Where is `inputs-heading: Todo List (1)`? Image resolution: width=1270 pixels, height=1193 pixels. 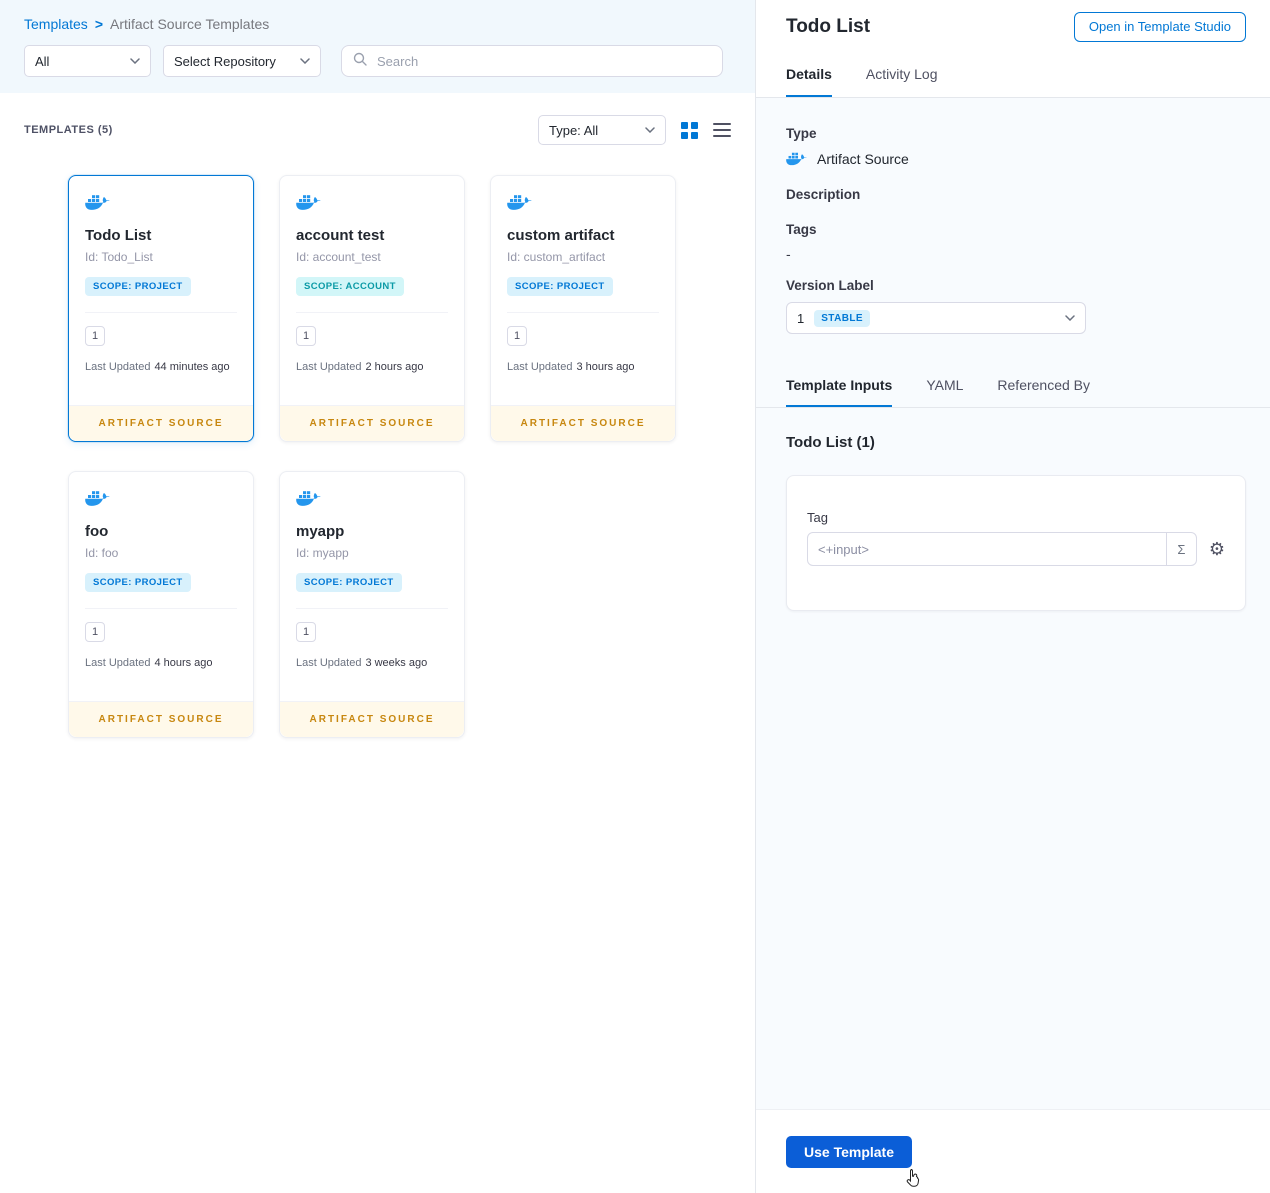 inputs-heading: Todo List (1) is located at coordinates (830, 442).